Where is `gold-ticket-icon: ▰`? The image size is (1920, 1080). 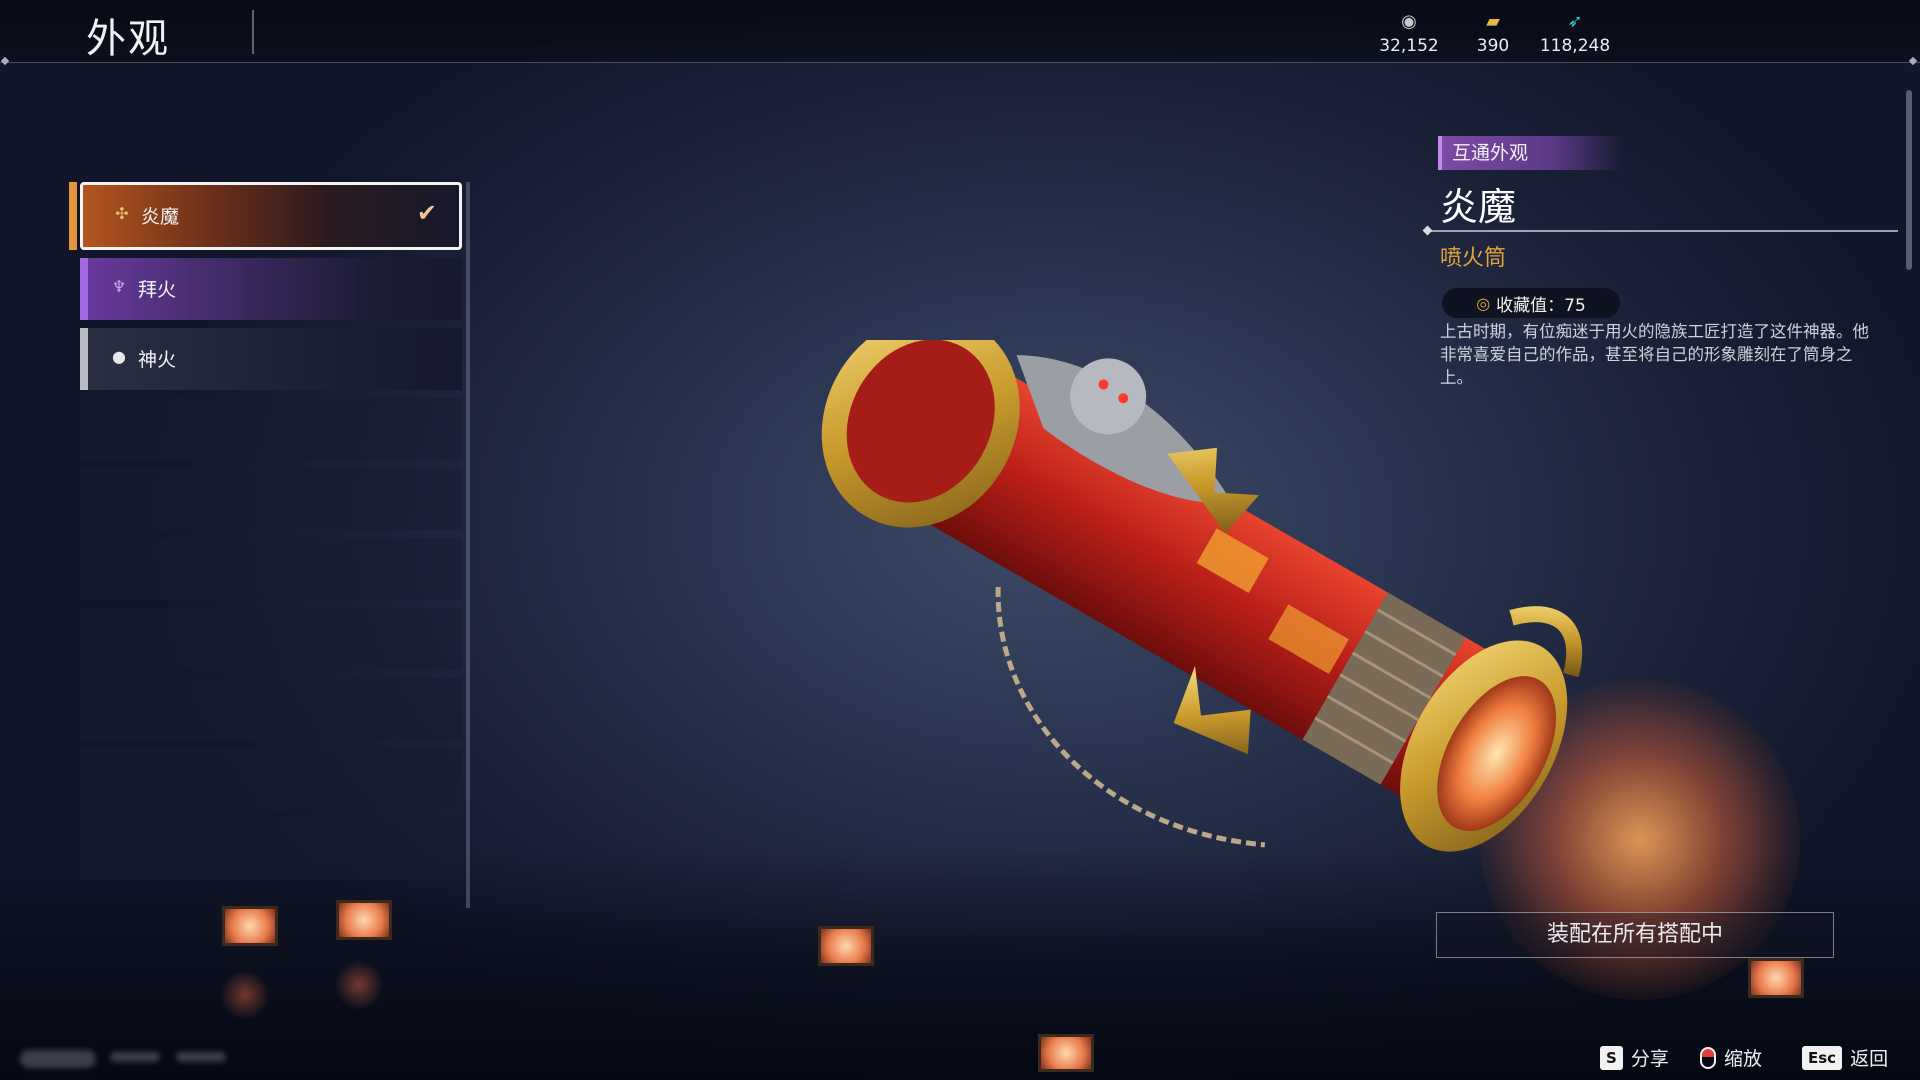
gold-ticket-icon: ▰ is located at coordinates (1493, 21).